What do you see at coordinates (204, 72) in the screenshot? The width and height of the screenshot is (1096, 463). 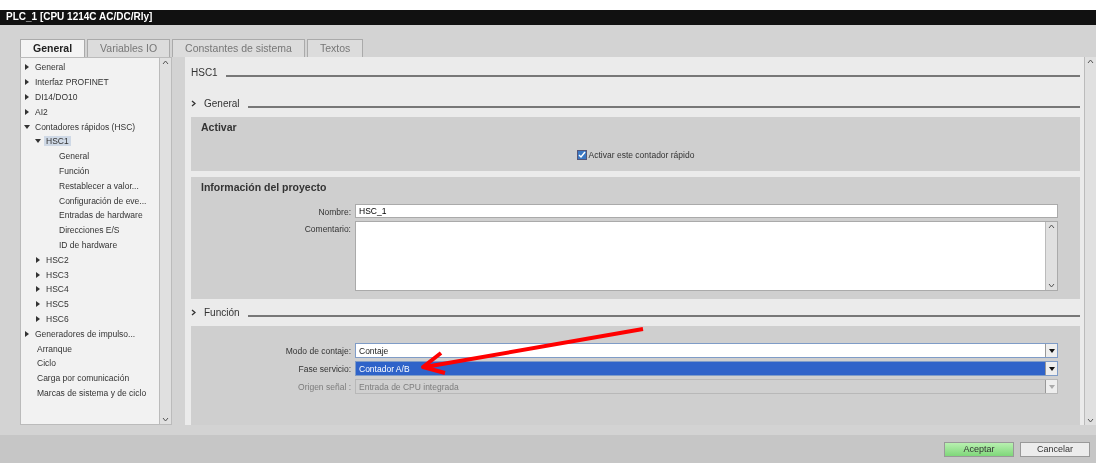 I see `section-title: HSC1` at bounding box center [204, 72].